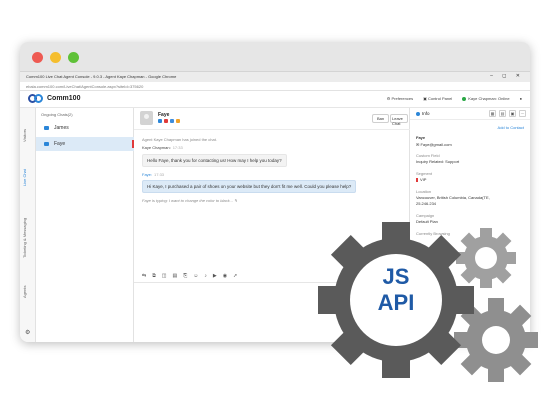  Describe the element at coordinates (175, 276) in the screenshot. I see `file-icon: ▤` at that location.